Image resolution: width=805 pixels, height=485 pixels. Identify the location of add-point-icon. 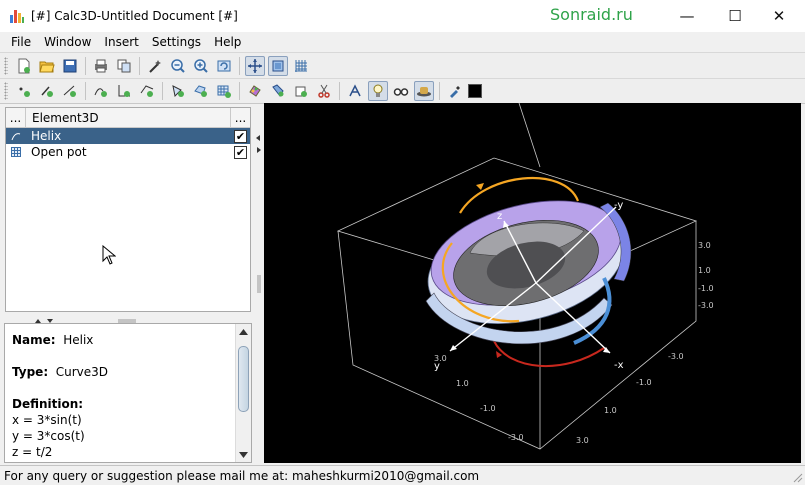
(24, 92).